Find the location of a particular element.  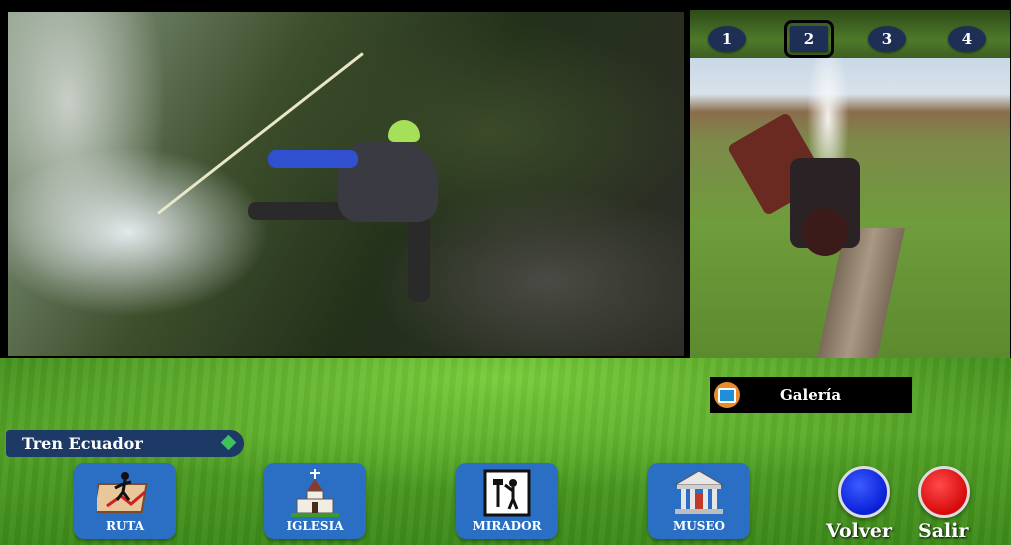

mirador-label: MIRADOR is located at coordinates (507, 526).